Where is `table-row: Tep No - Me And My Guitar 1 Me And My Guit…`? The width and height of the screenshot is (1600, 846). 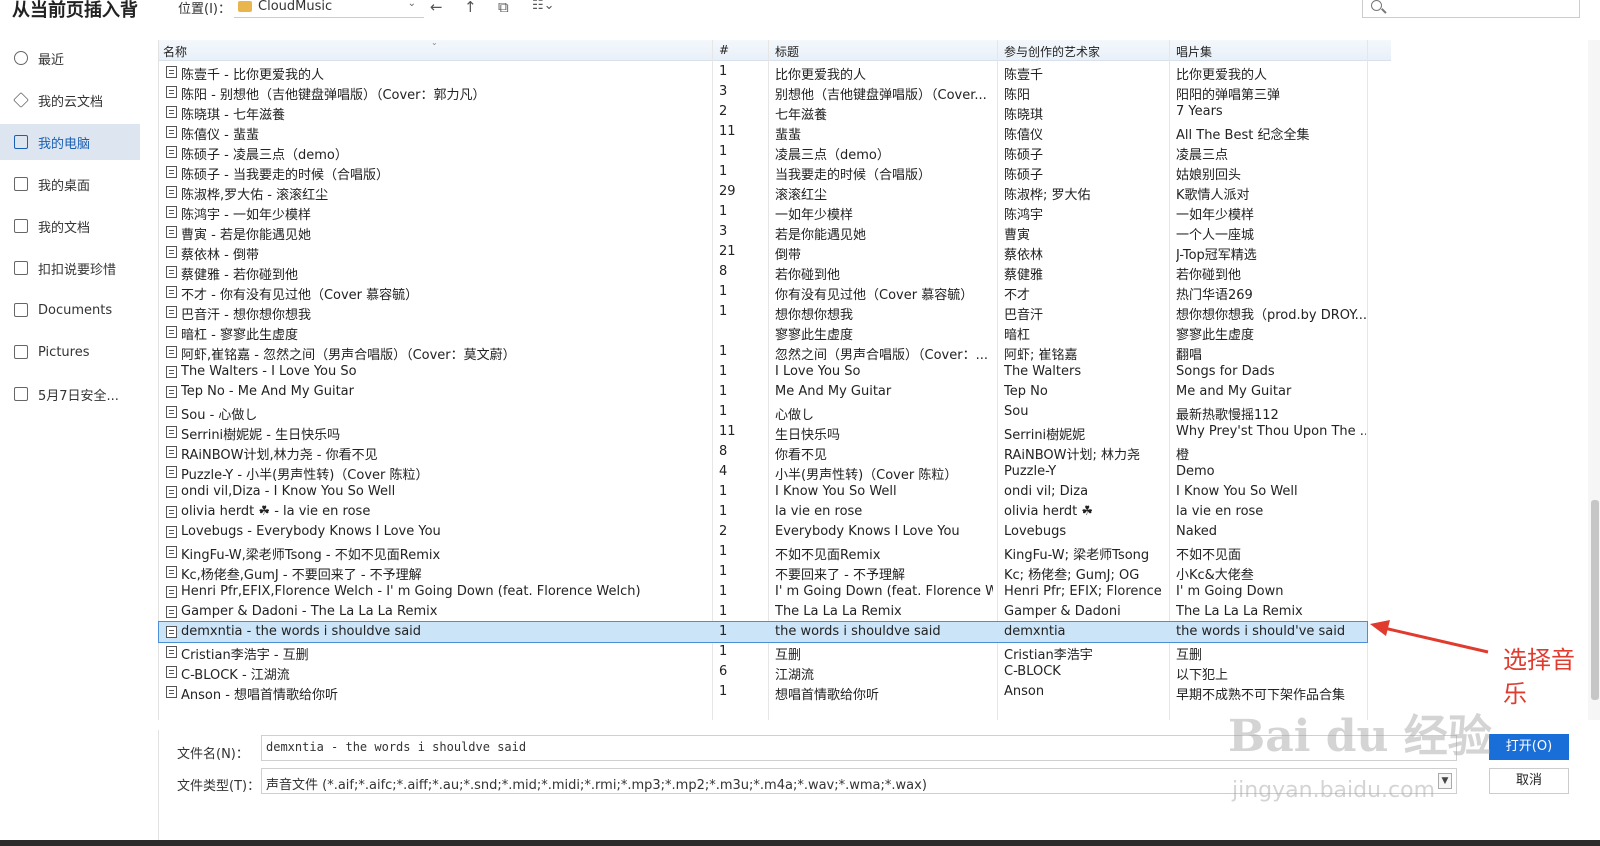
table-row: Tep No - Me And My Guitar 1 Me And My Guit… is located at coordinates (775, 392).